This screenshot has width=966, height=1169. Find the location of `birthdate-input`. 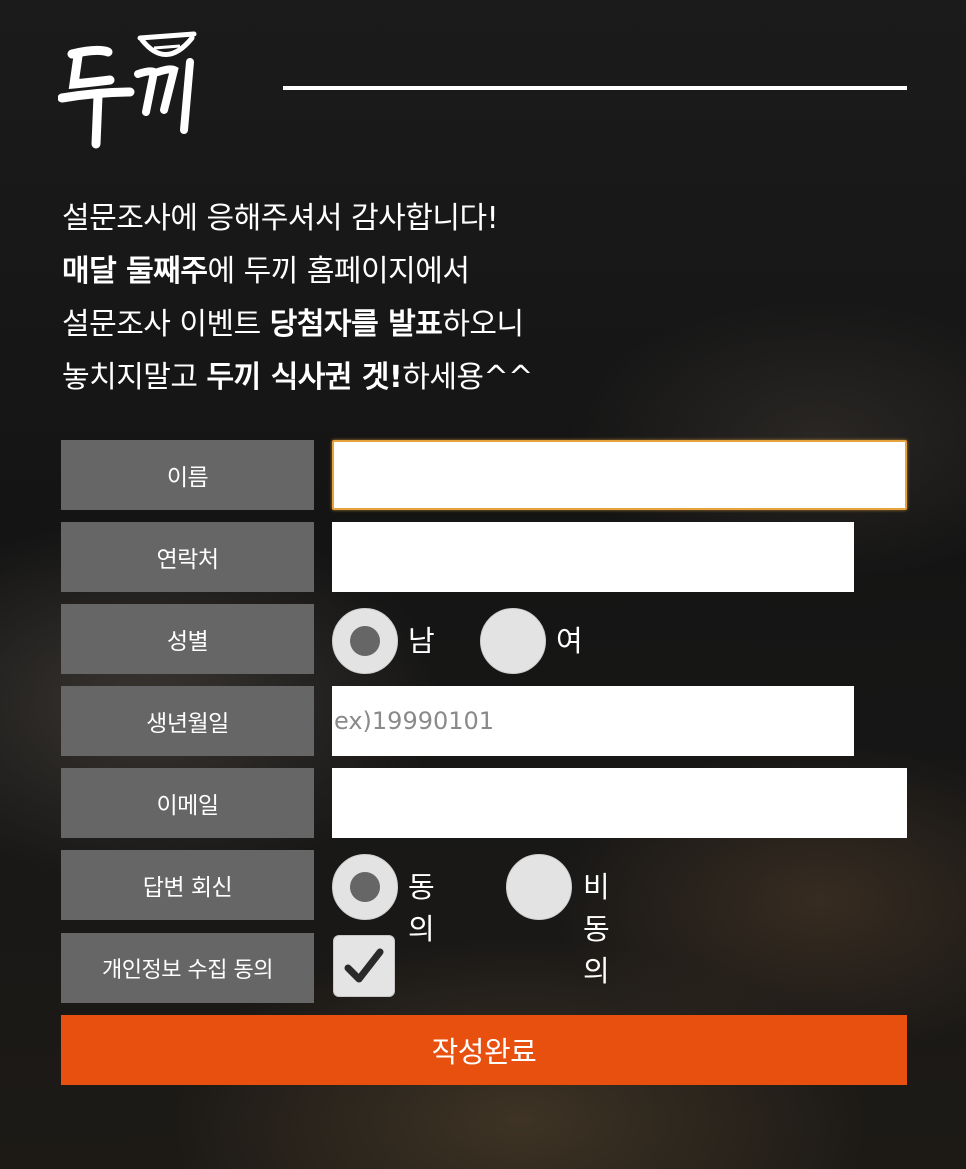

birthdate-input is located at coordinates (593, 721).